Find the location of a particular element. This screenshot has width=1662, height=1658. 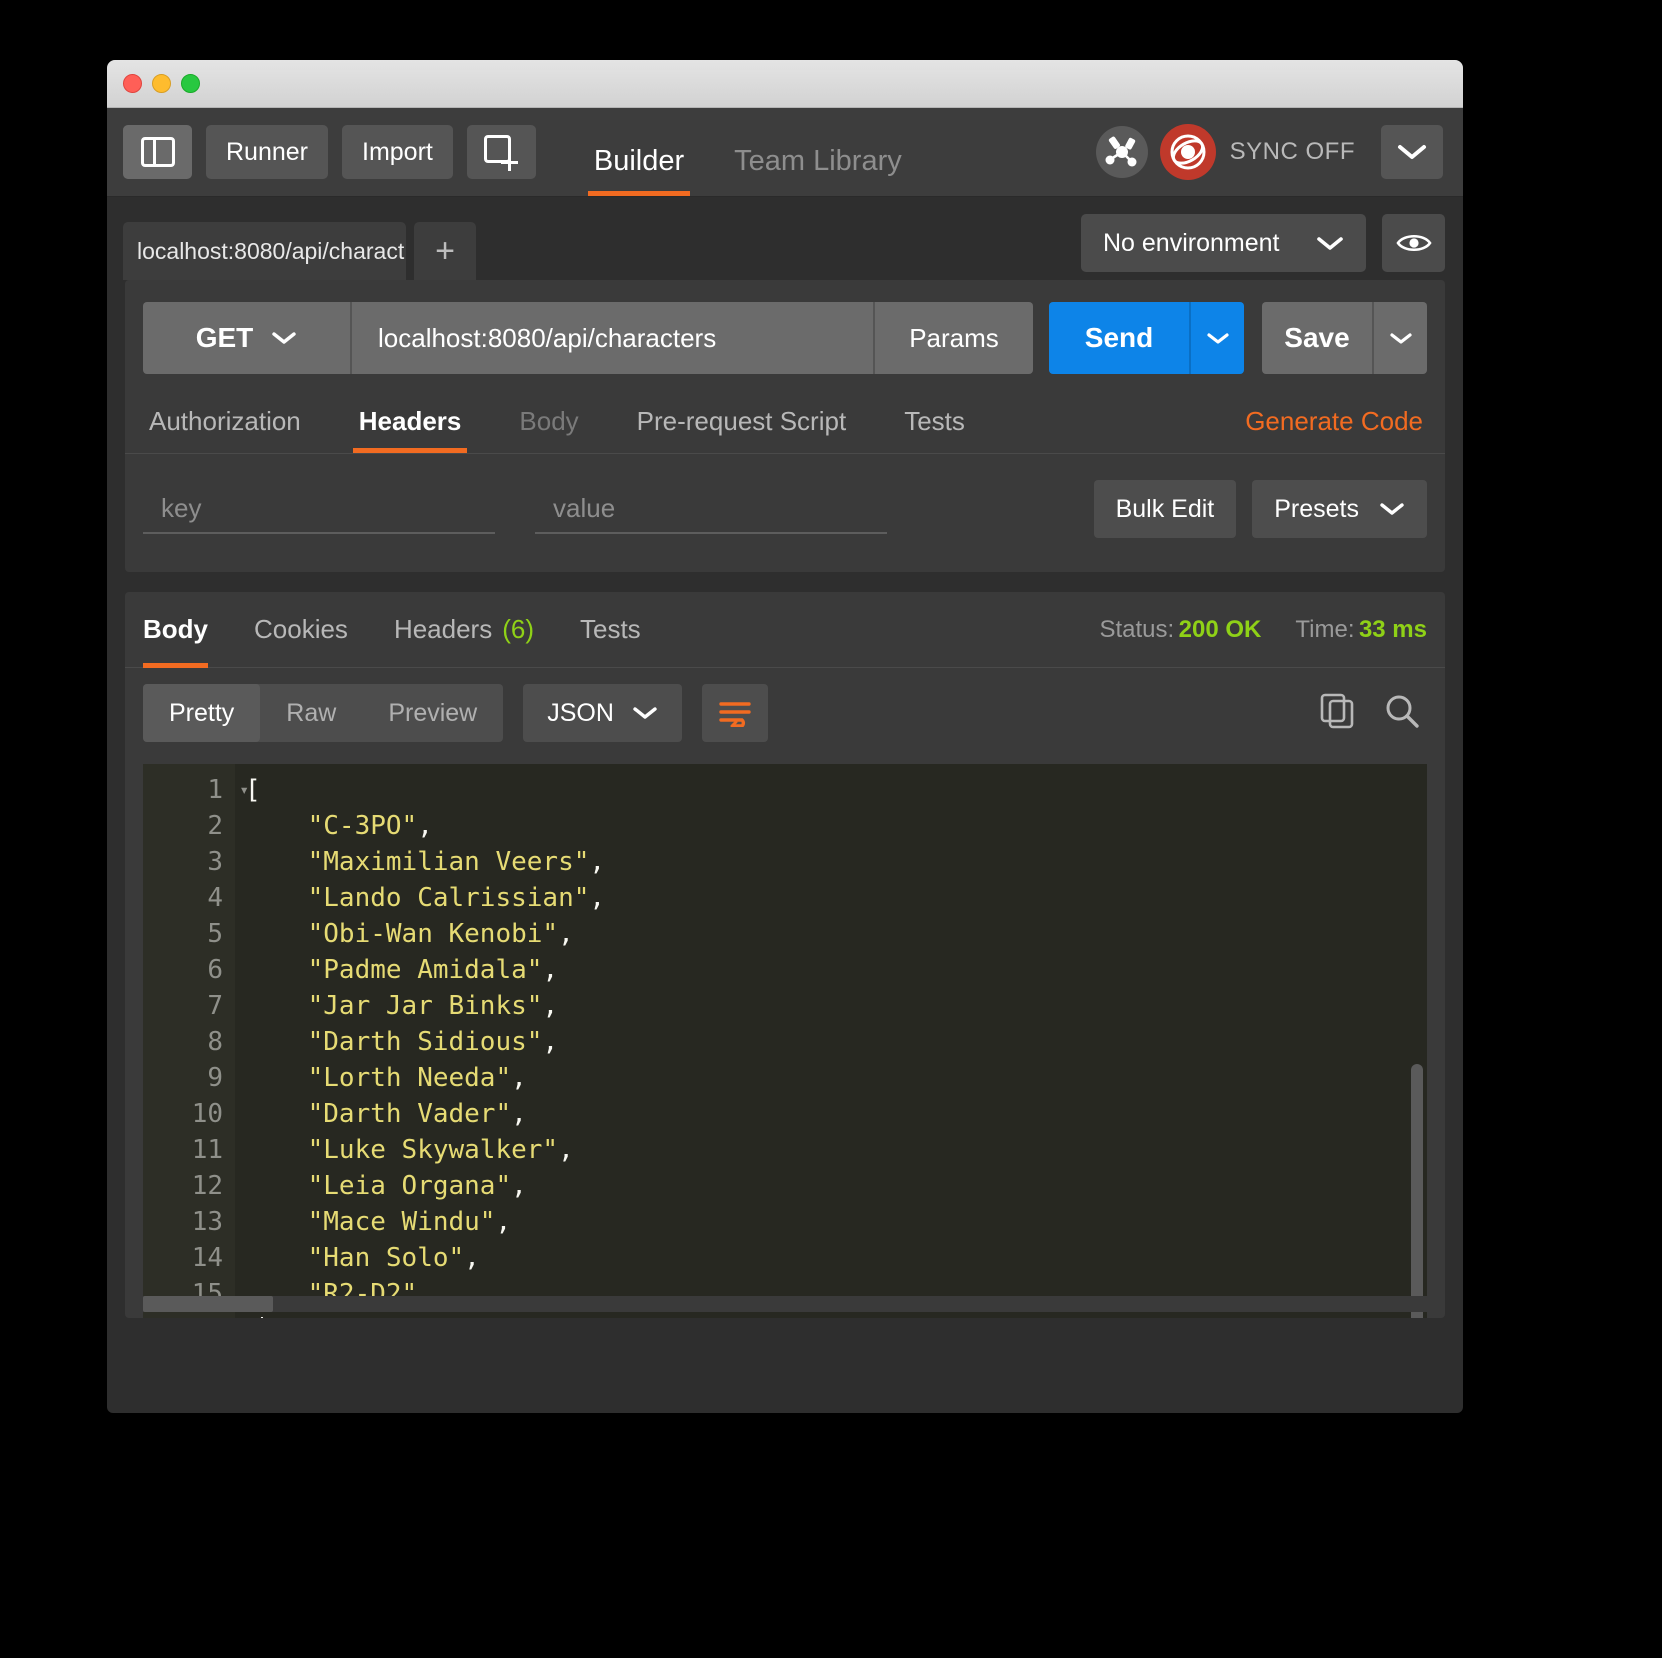

tab-tests: Tests is located at coordinates (934, 422).